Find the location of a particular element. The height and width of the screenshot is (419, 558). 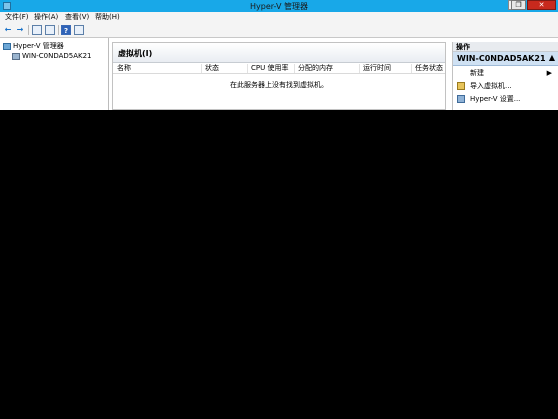

column-header-name: 名称 is located at coordinates (124, 68).